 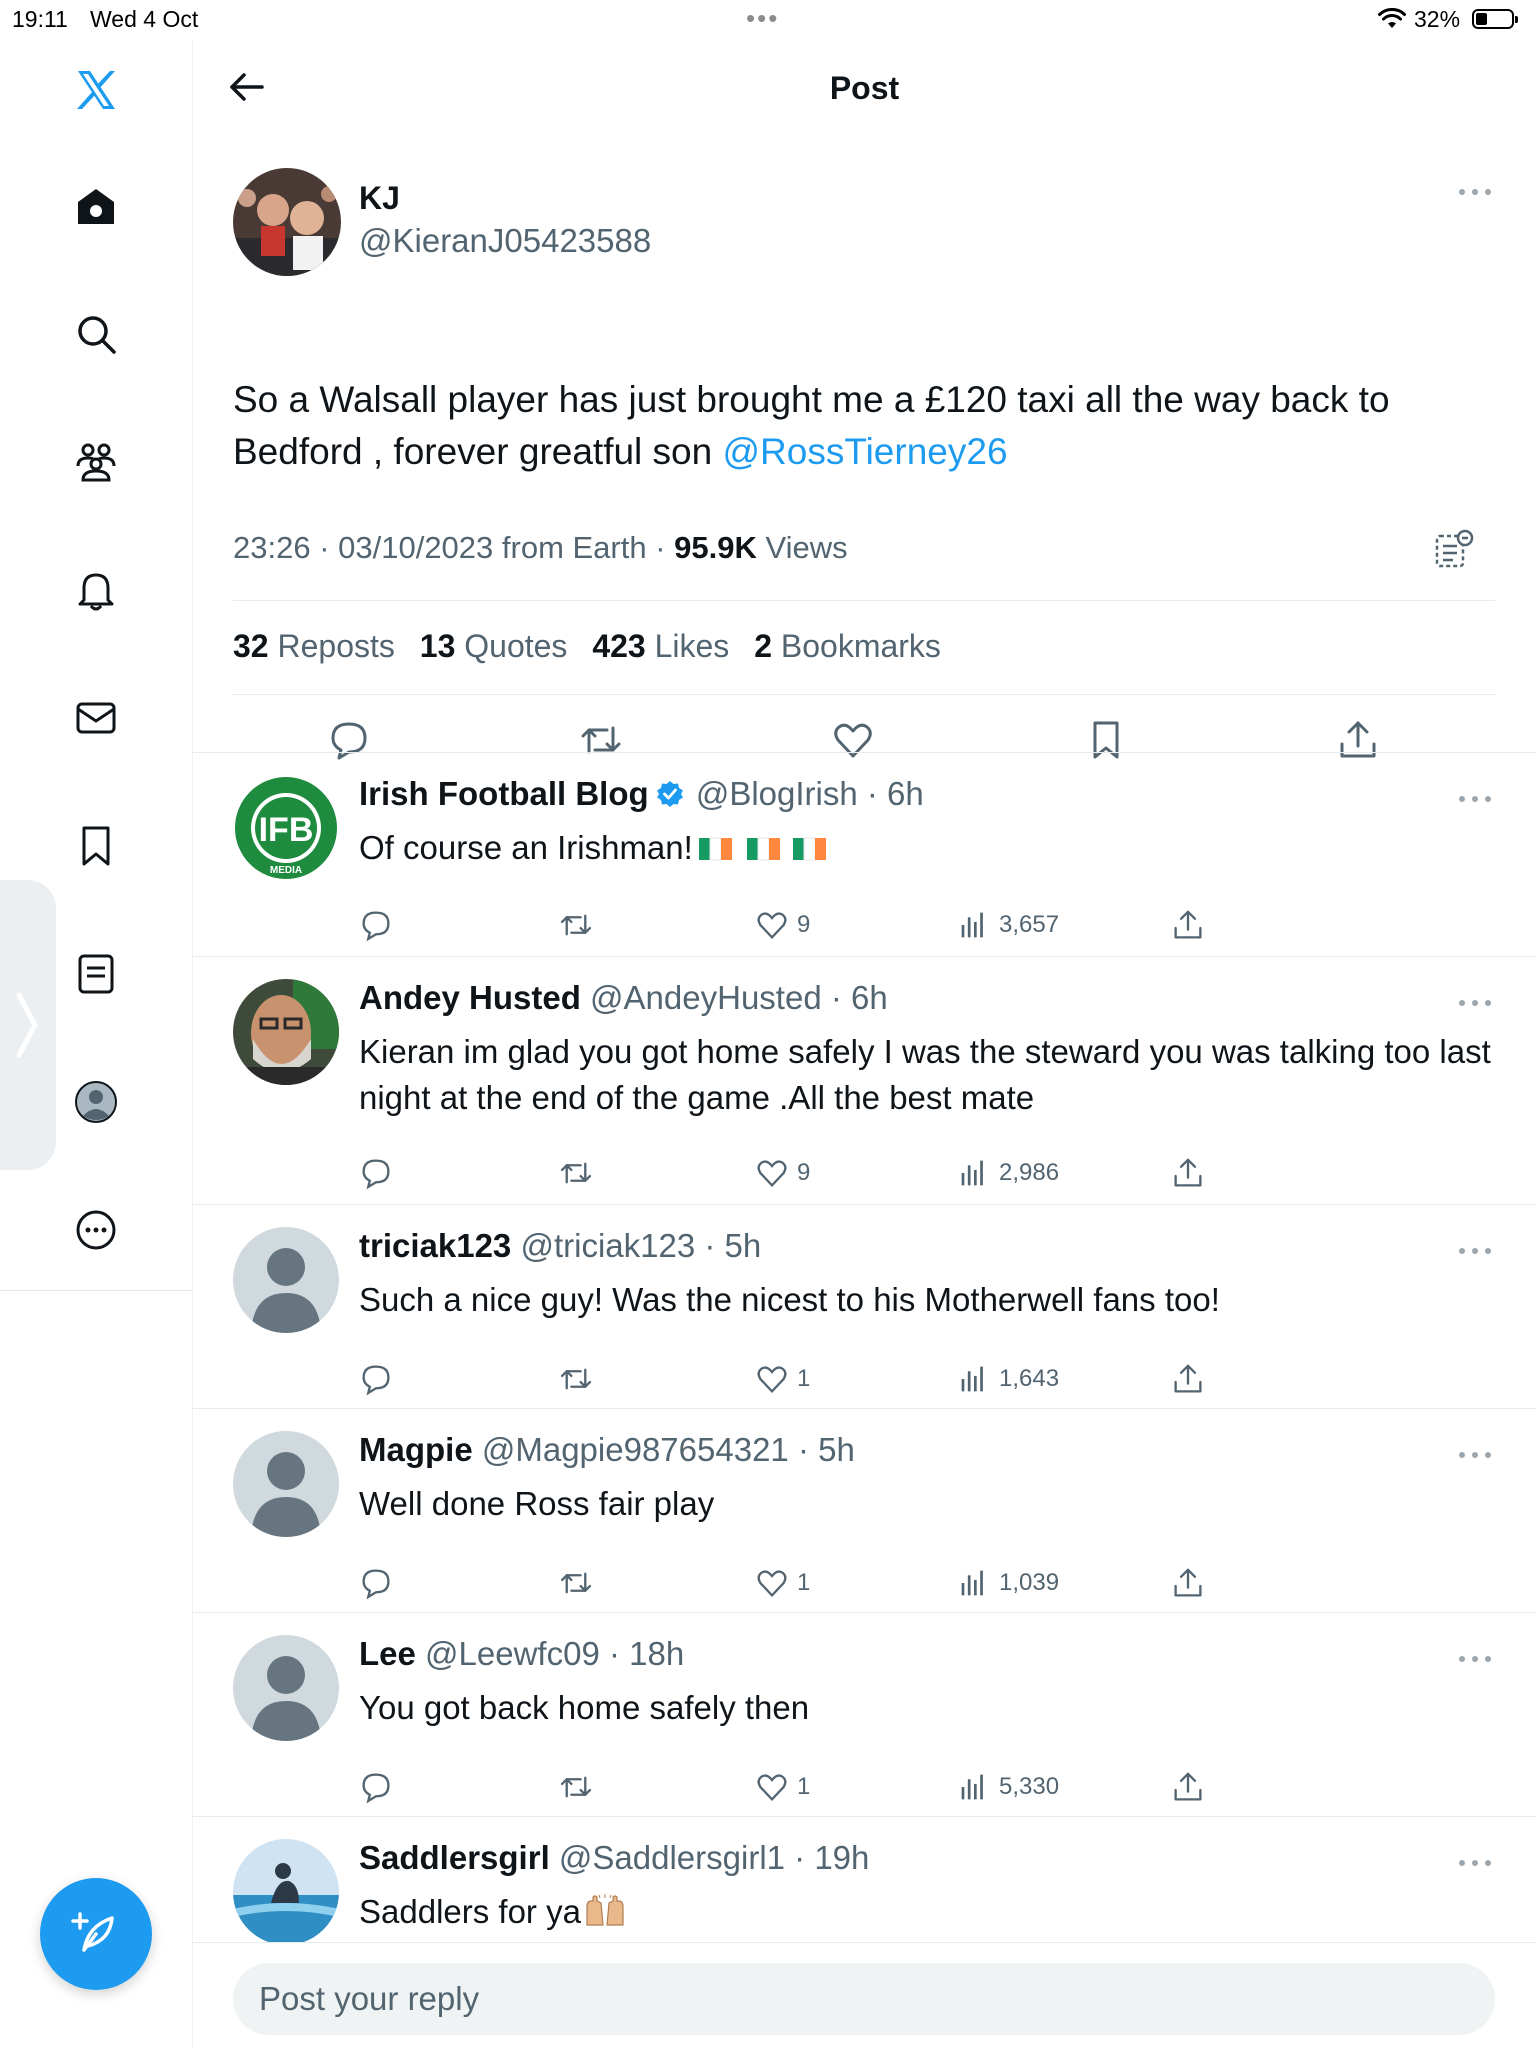 What do you see at coordinates (1008, 1787) in the screenshot?
I see `views-button: 5,330` at bounding box center [1008, 1787].